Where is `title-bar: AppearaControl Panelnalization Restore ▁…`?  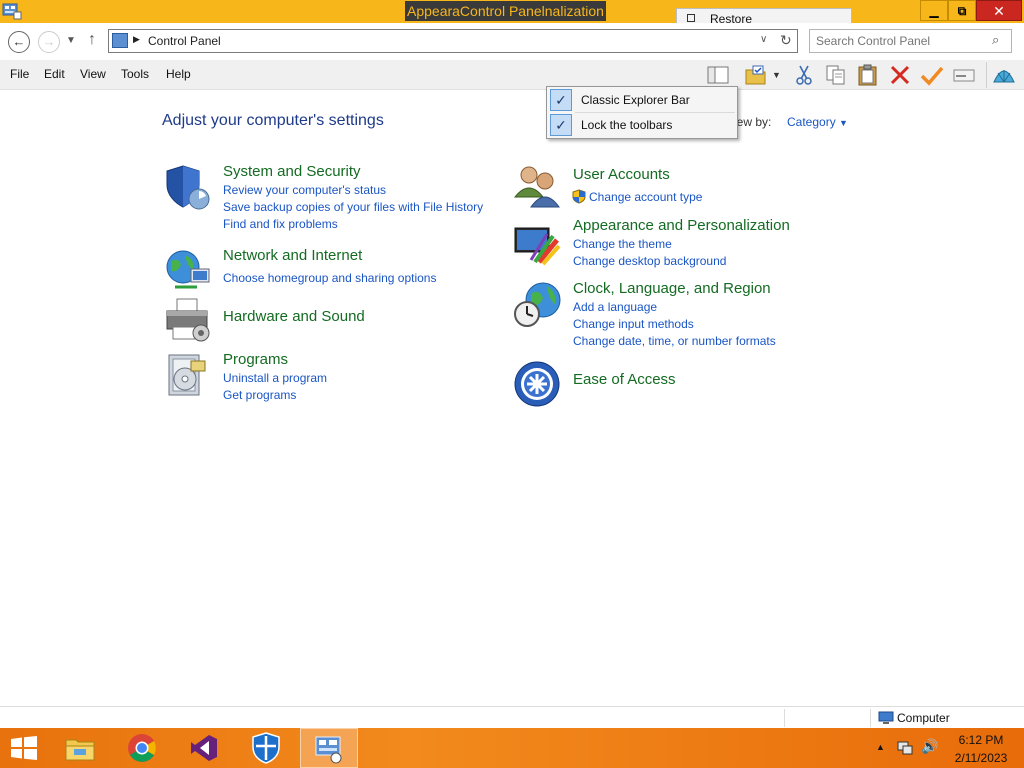
title-bar: AppearaControl Panelnalization Restore ▁… is located at coordinates (512, 13).